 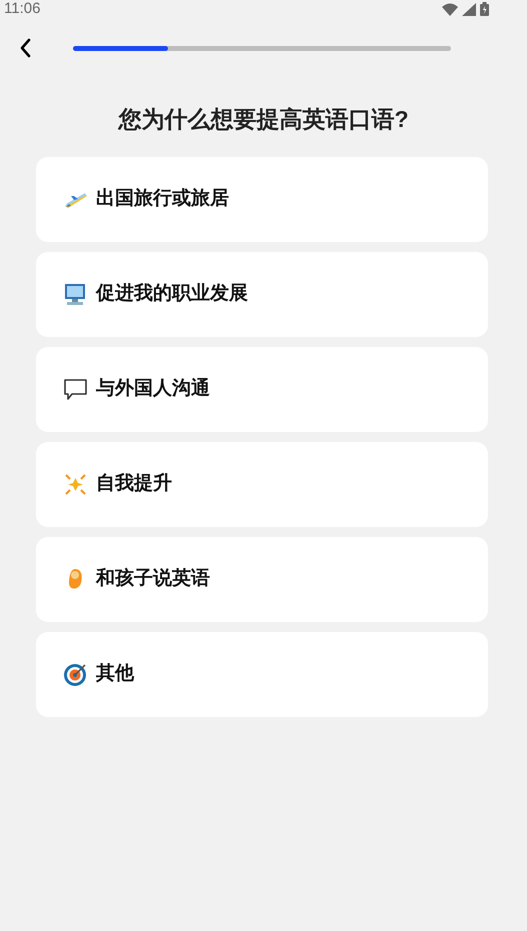 What do you see at coordinates (75, 674) in the screenshot?
I see `target-icon` at bounding box center [75, 674].